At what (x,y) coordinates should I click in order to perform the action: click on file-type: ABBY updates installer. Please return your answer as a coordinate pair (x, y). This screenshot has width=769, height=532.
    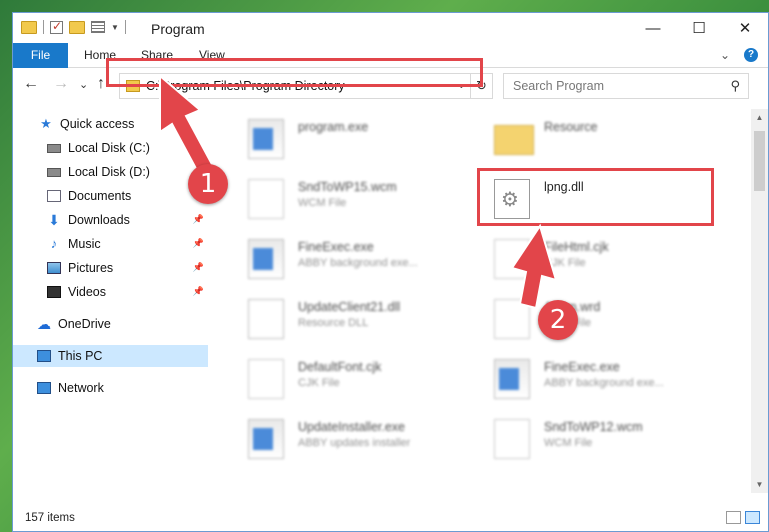
    Looking at the image, I should click on (354, 443).